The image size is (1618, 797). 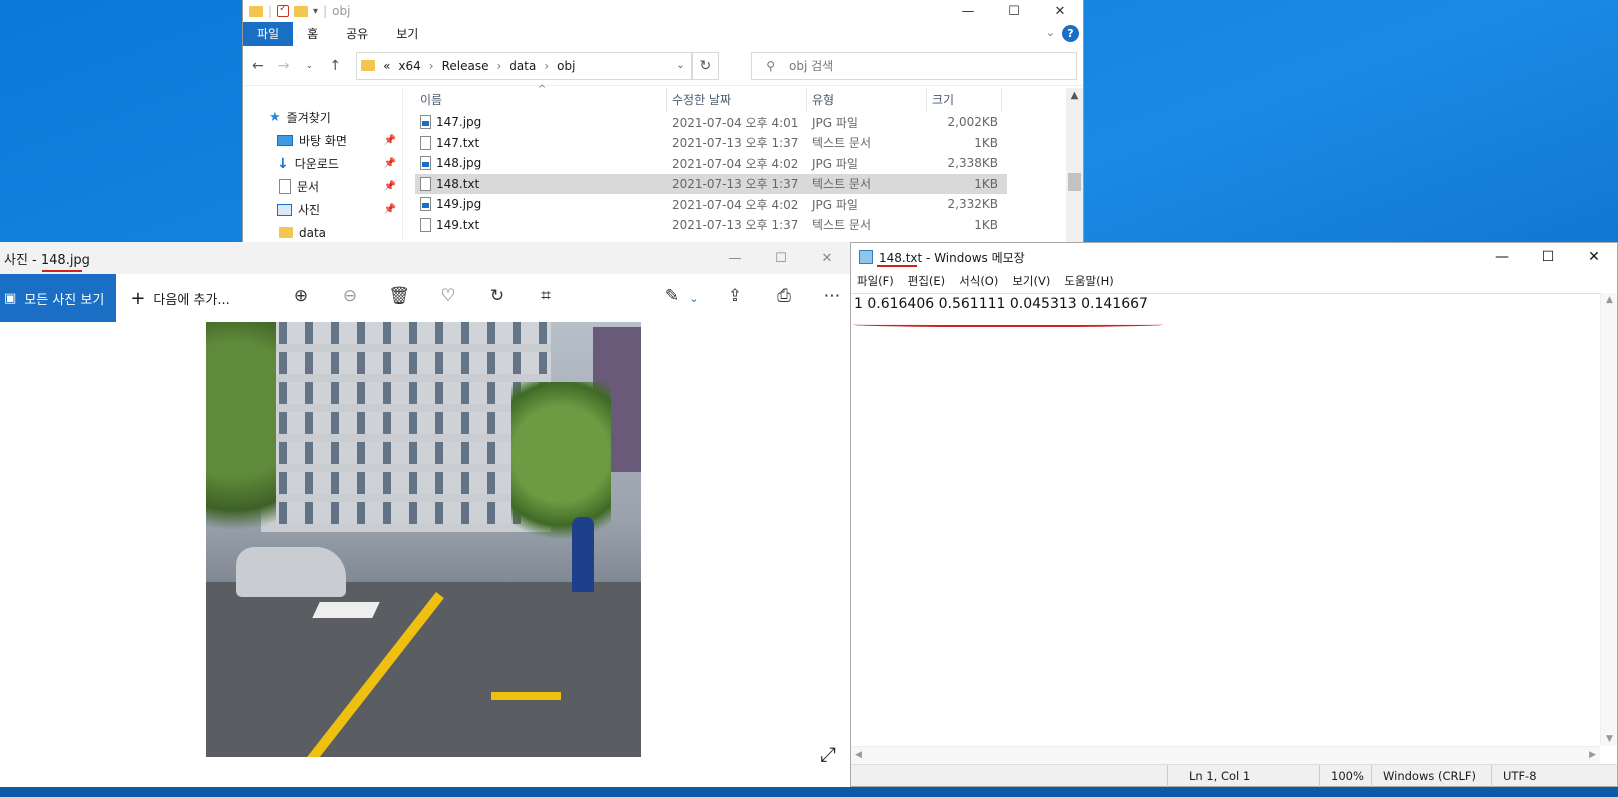 What do you see at coordinates (711, 204) in the screenshot?
I see `file-row: 149.jpg 2021-07-04 오후 4:02 JPG 파일 2,332KB` at bounding box center [711, 204].